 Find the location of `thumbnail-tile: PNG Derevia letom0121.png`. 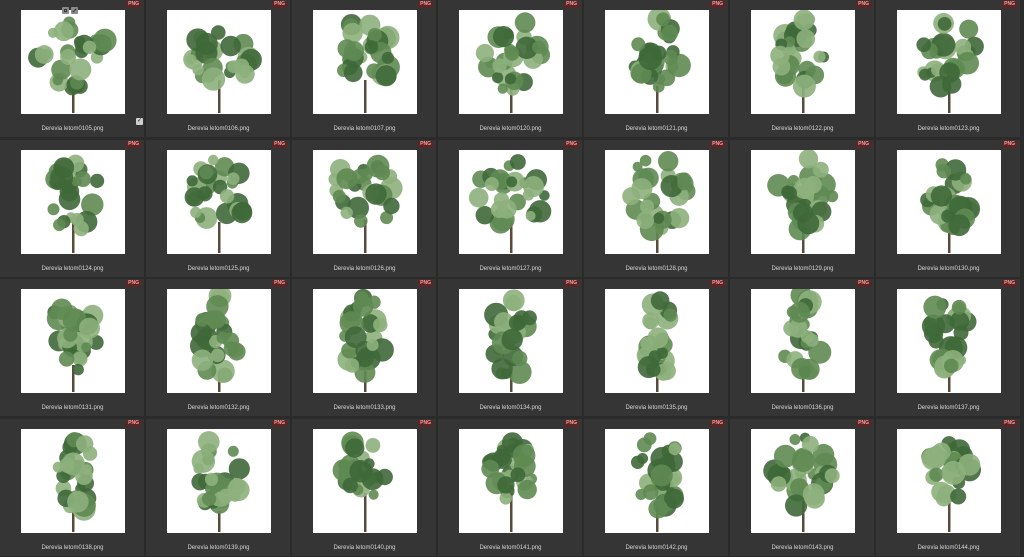

thumbnail-tile: PNG Derevia letom0121.png is located at coordinates (656, 69).